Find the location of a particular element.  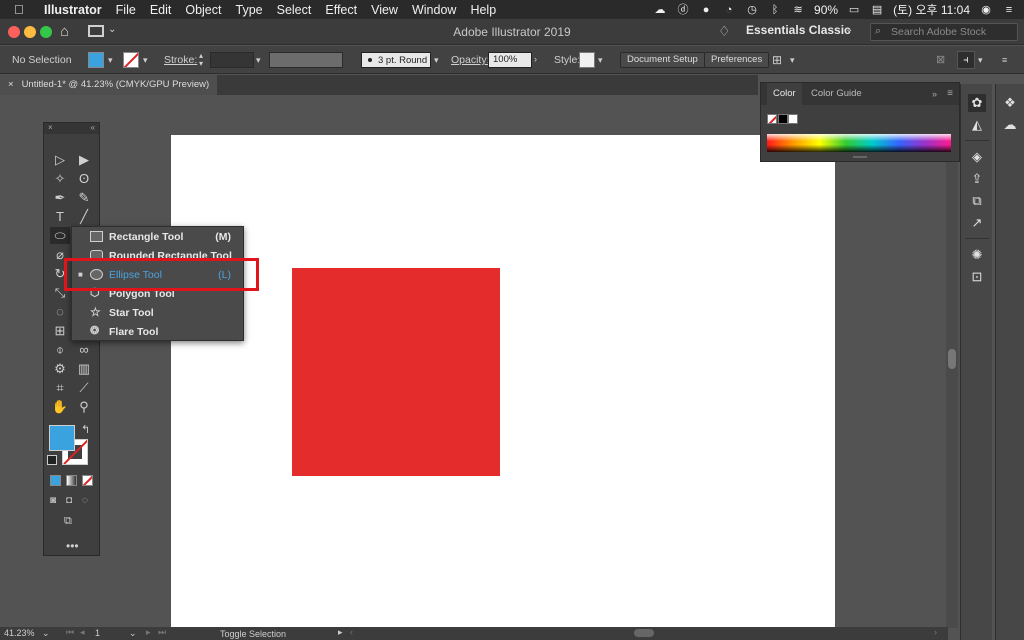

battery-icon: ▭ is located at coordinates (854, 10).